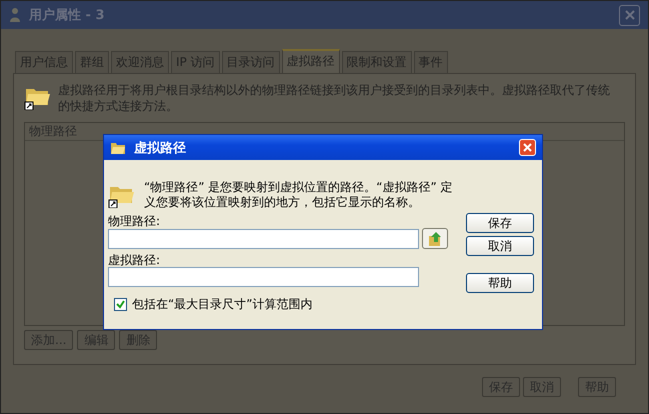 The width and height of the screenshot is (649, 414). Describe the element at coordinates (500, 283) in the screenshot. I see `dialog-button: 帮助` at that location.